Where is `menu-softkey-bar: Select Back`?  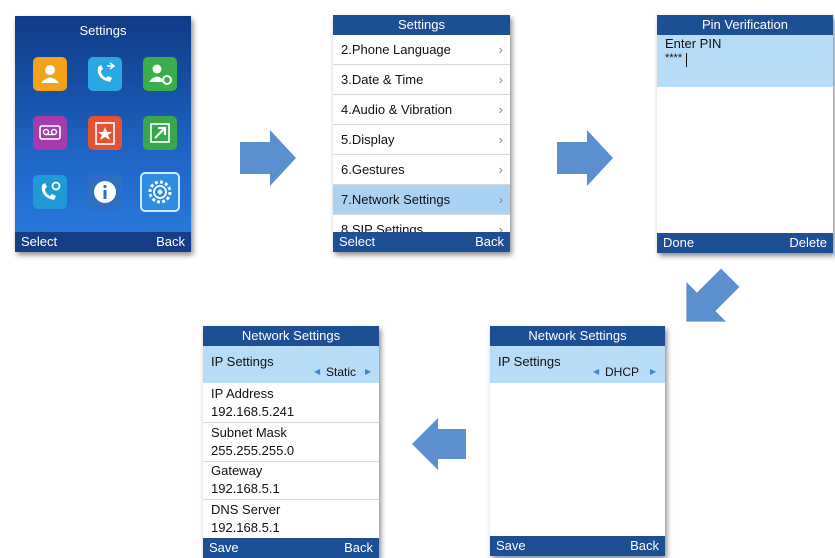
menu-softkey-bar: Select Back is located at coordinates (421, 242).